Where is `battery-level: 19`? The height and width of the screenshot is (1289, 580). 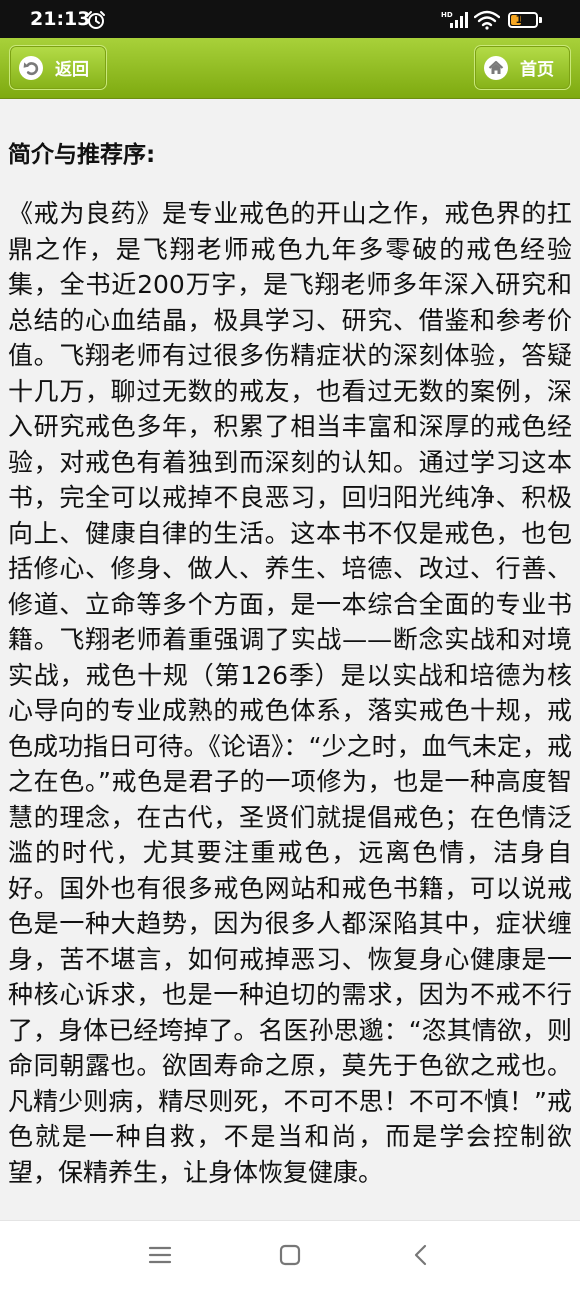
battery-level: 19 is located at coordinates (523, 19).